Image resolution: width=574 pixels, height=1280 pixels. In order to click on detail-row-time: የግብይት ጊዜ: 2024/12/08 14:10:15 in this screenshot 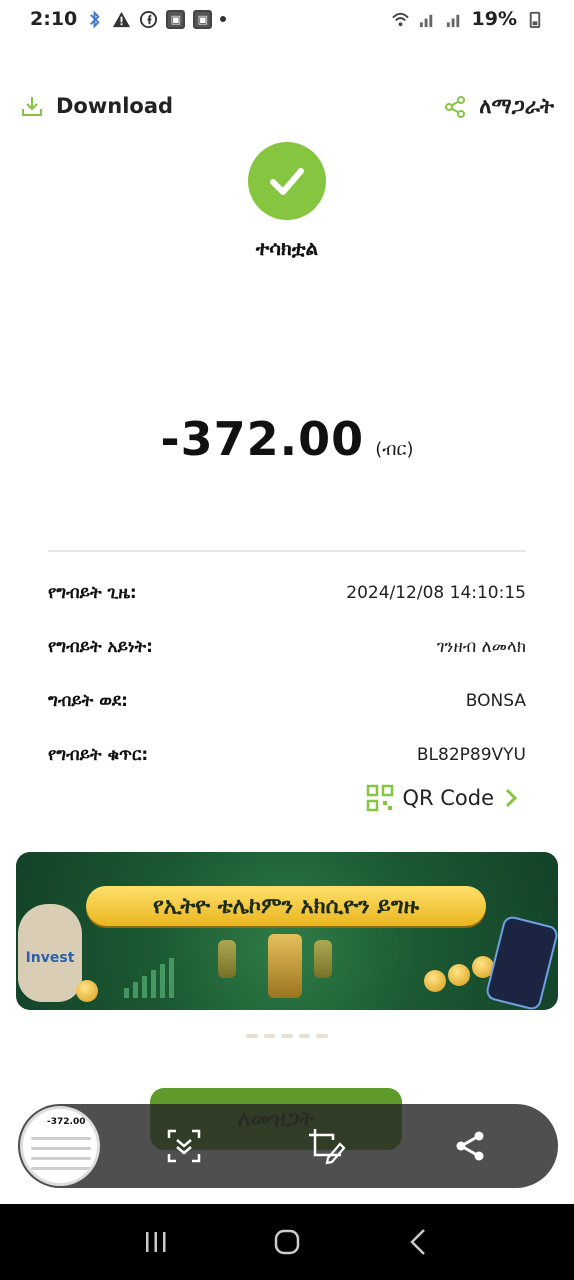, I will do `click(287, 593)`.